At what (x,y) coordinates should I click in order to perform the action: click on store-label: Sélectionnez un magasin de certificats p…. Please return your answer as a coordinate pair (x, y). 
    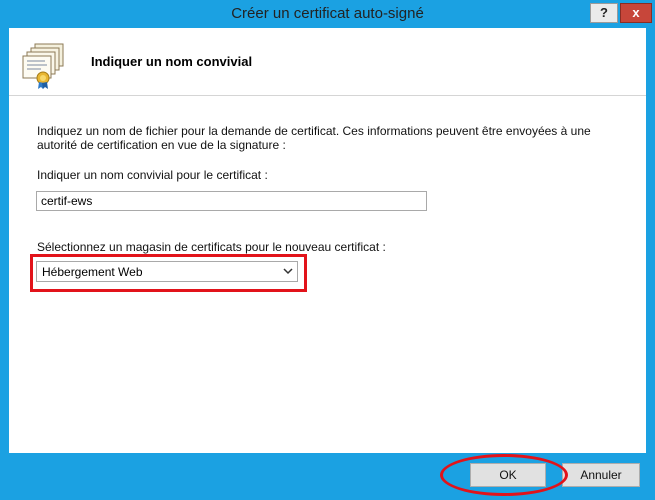
    Looking at the image, I should click on (211, 247).